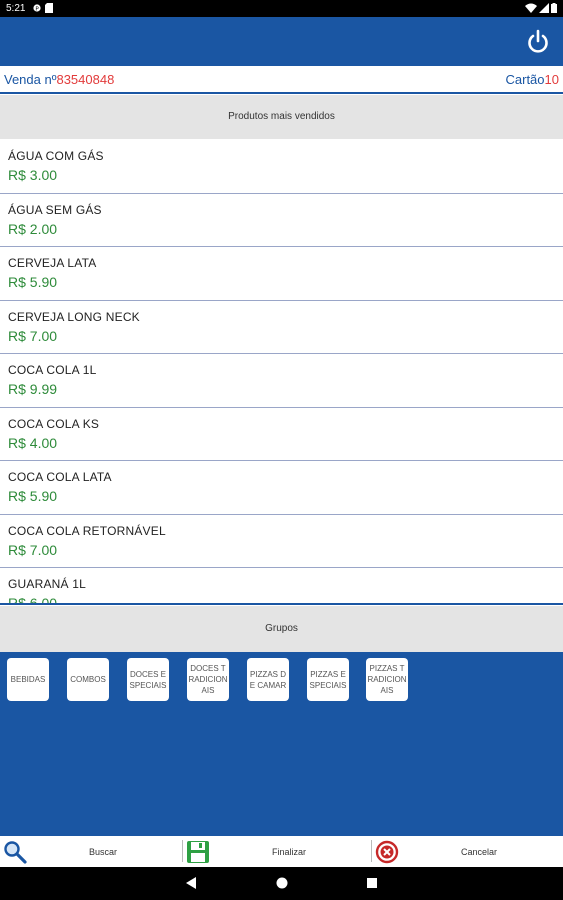 The width and height of the screenshot is (563, 900). What do you see at coordinates (281, 220) in the screenshot?
I see `product-item: ÁGUA SEM GÁS R$ 2.00` at bounding box center [281, 220].